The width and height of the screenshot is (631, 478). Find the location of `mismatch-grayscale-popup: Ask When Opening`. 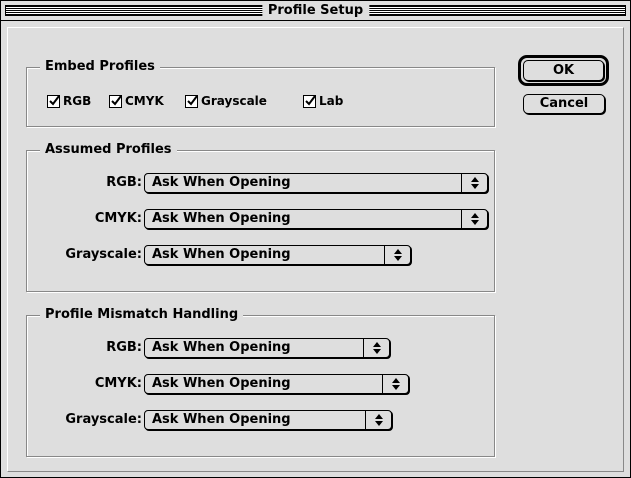

mismatch-grayscale-popup: Ask When Opening is located at coordinates (268, 420).